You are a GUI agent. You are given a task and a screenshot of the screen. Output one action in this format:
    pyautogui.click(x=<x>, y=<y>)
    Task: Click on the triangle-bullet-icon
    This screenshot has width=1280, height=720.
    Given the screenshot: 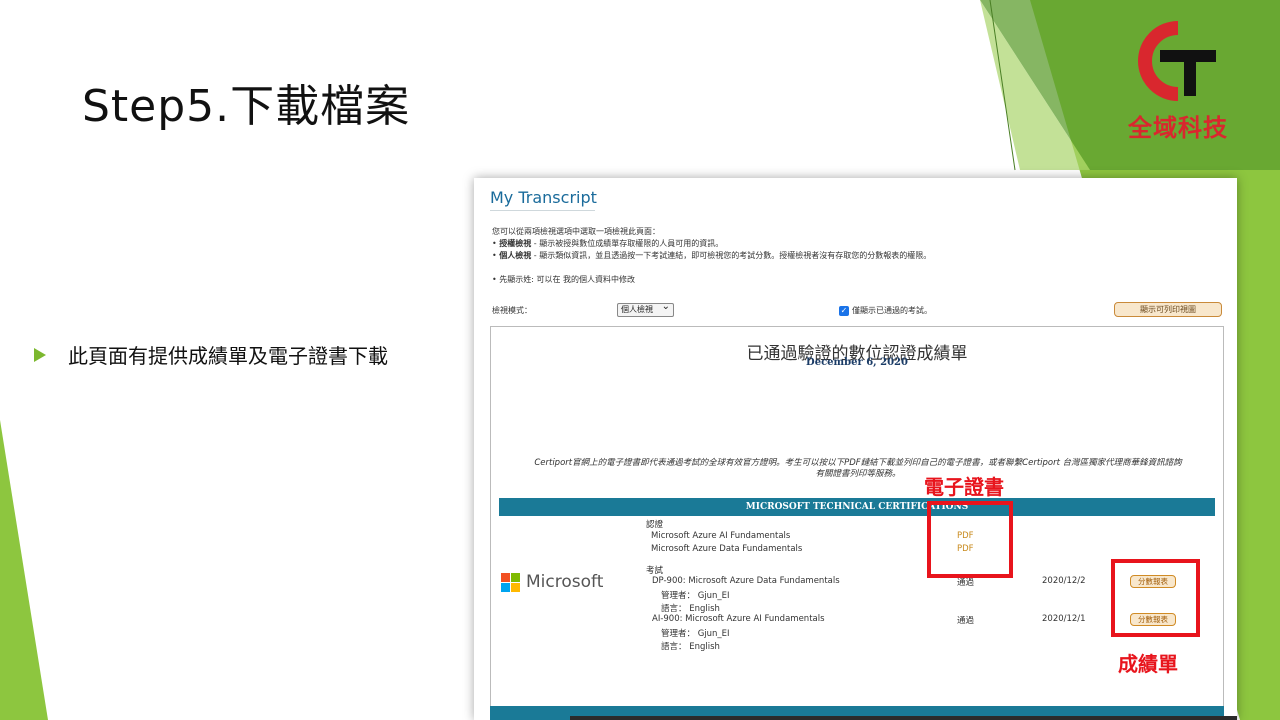 What is the action you would take?
    pyautogui.click(x=40, y=354)
    